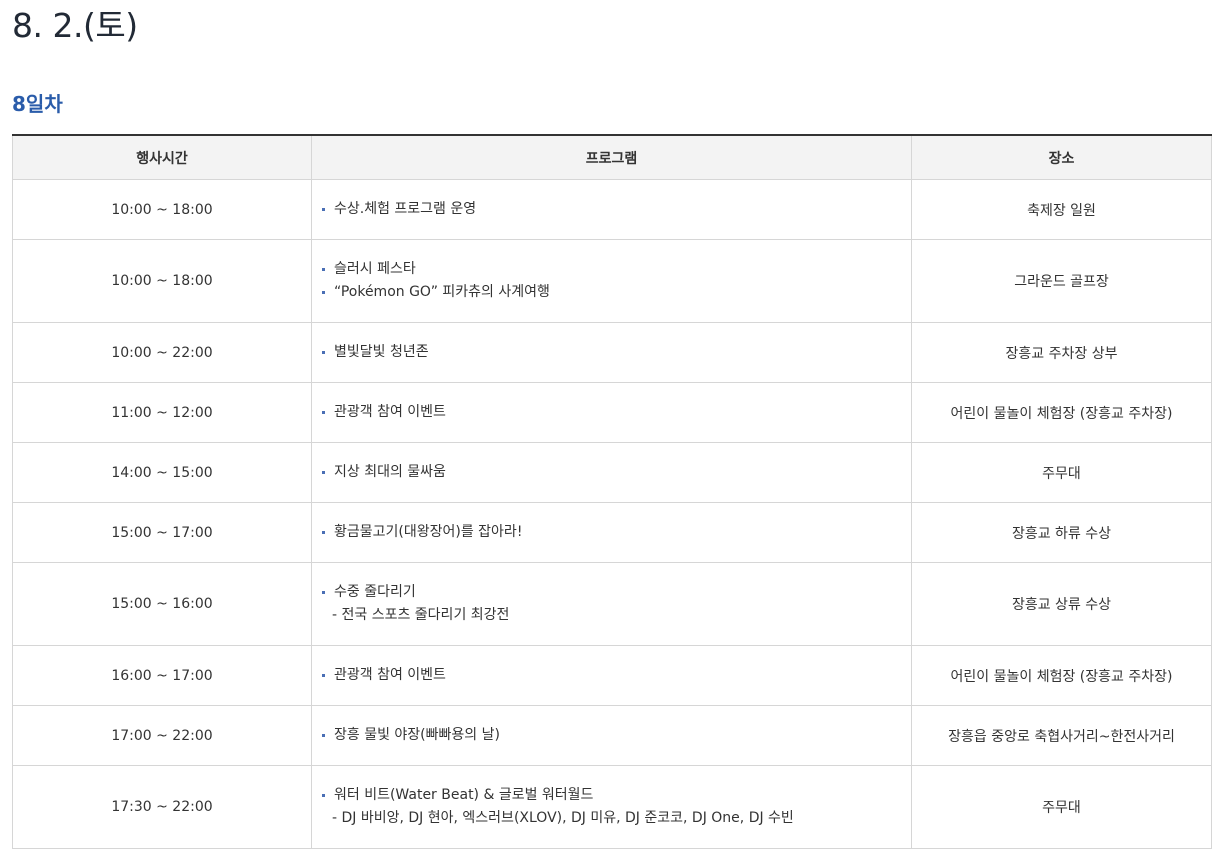  Describe the element at coordinates (421, 615) in the screenshot. I see `program-sub-item: - 전국 스포츠 줄다리기 최강전` at that location.